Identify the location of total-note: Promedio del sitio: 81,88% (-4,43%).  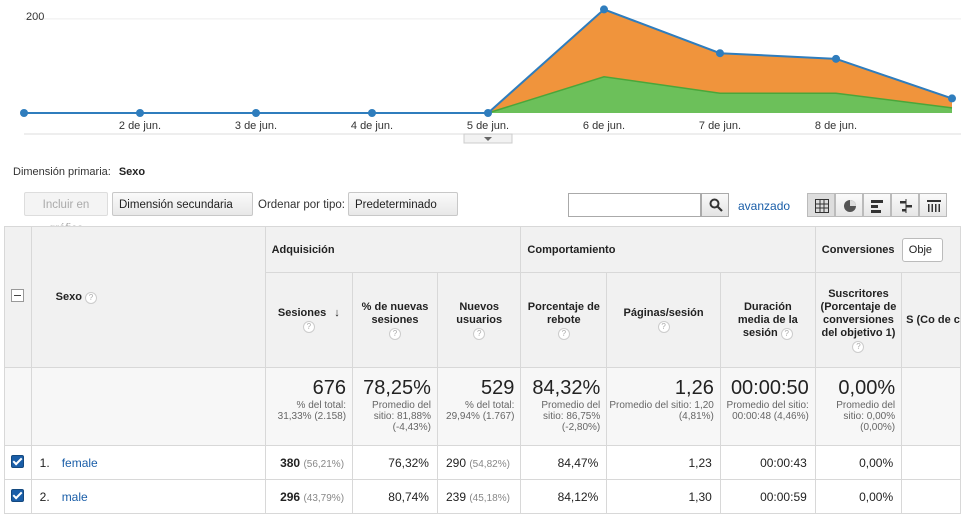
(401, 416).